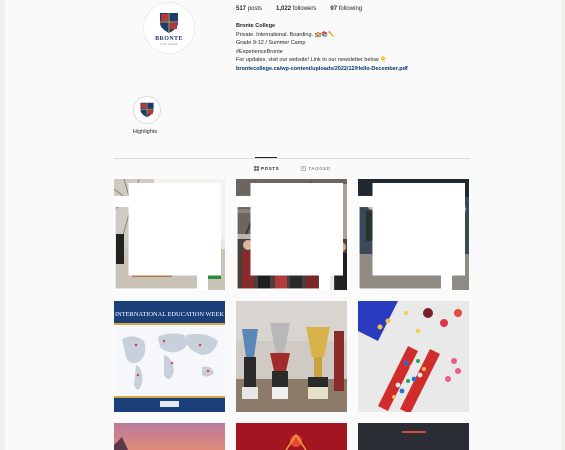 This screenshot has height=450, width=565. What do you see at coordinates (249, 9) in the screenshot?
I see `stat-posts: 517 posts` at bounding box center [249, 9].